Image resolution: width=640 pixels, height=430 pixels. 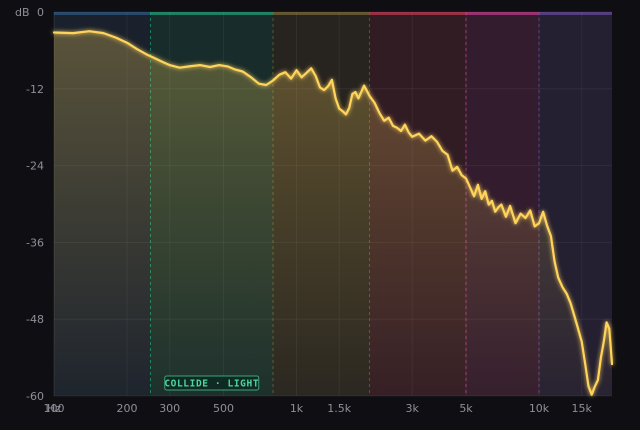 What do you see at coordinates (413, 408) in the screenshot?
I see `x-tick-label: 3k` at bounding box center [413, 408].